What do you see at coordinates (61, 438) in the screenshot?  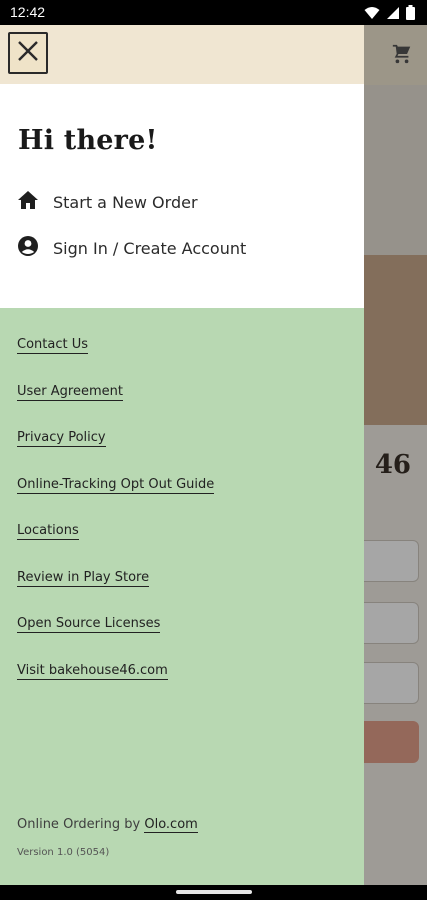 I see `privacy-policy-link: Privacy Policy` at bounding box center [61, 438].